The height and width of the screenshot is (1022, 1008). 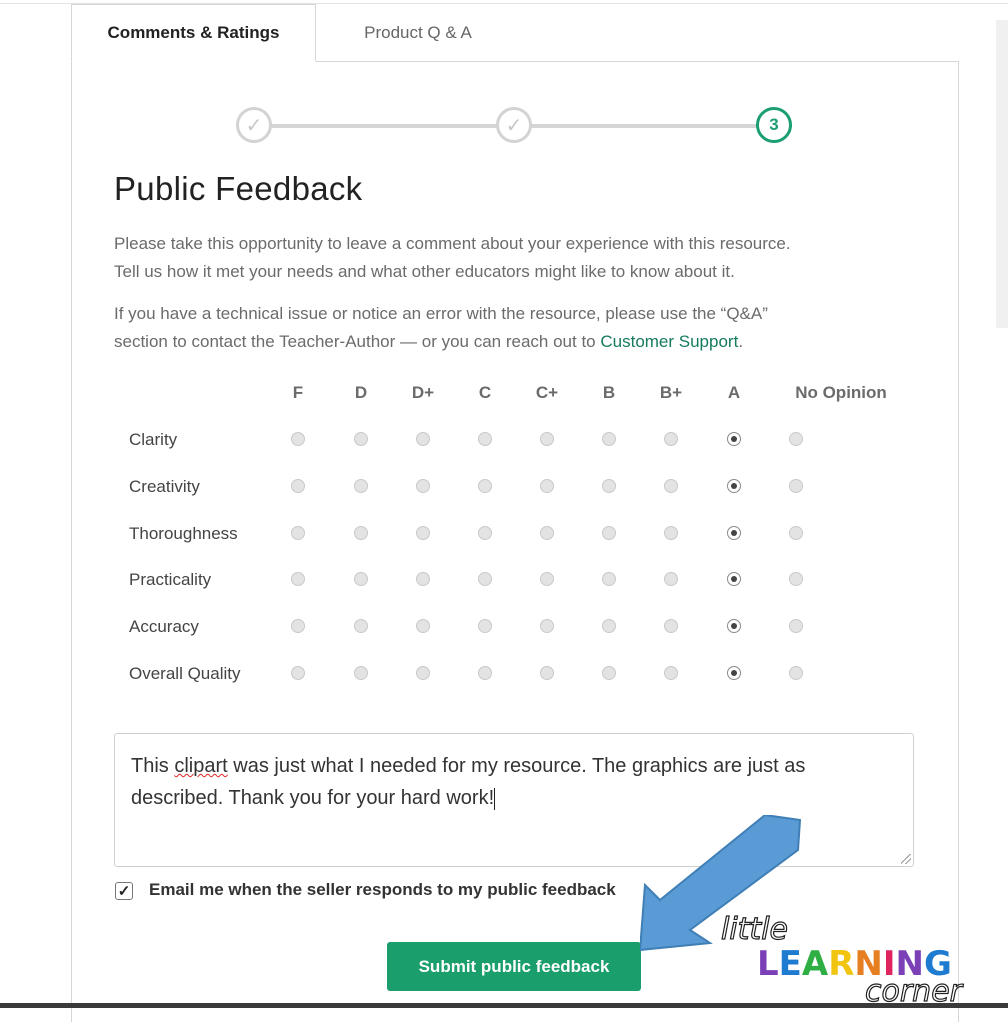 I want to click on little-learning-corner-logo: little LEARNING corner, so click(x=842, y=958).